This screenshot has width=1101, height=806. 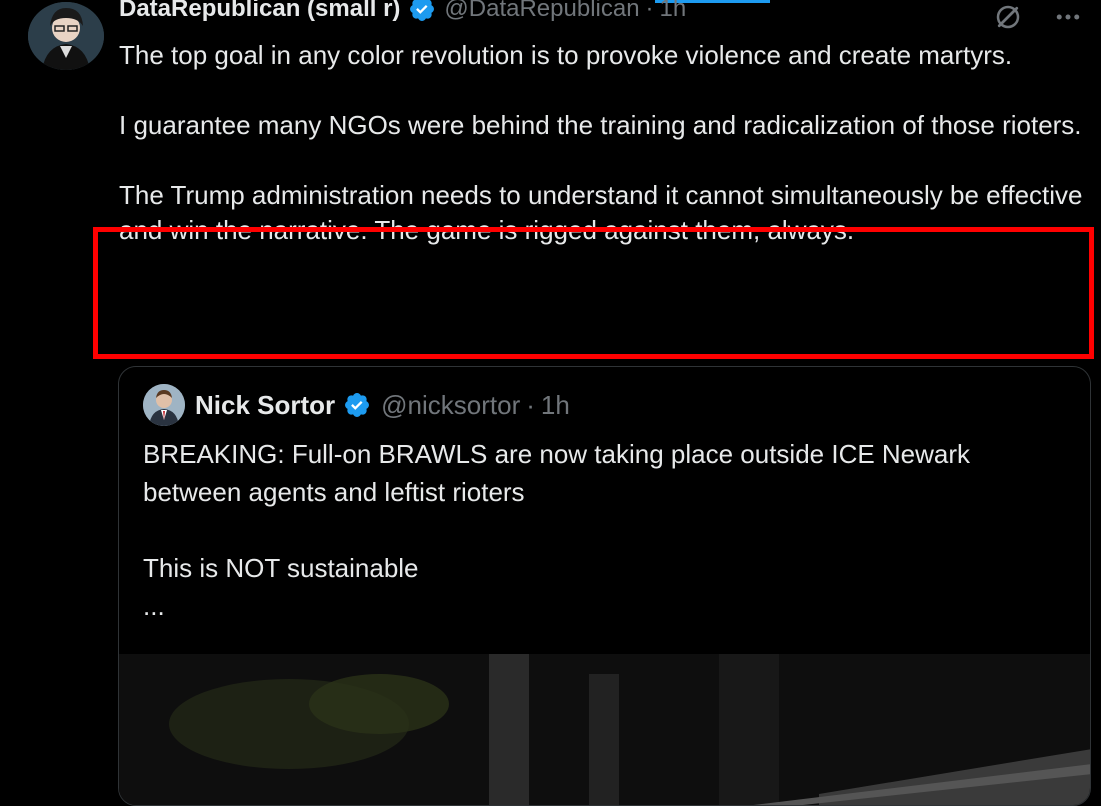 What do you see at coordinates (541, 12) in the screenshot?
I see `author-handle: @DataRepublican` at bounding box center [541, 12].